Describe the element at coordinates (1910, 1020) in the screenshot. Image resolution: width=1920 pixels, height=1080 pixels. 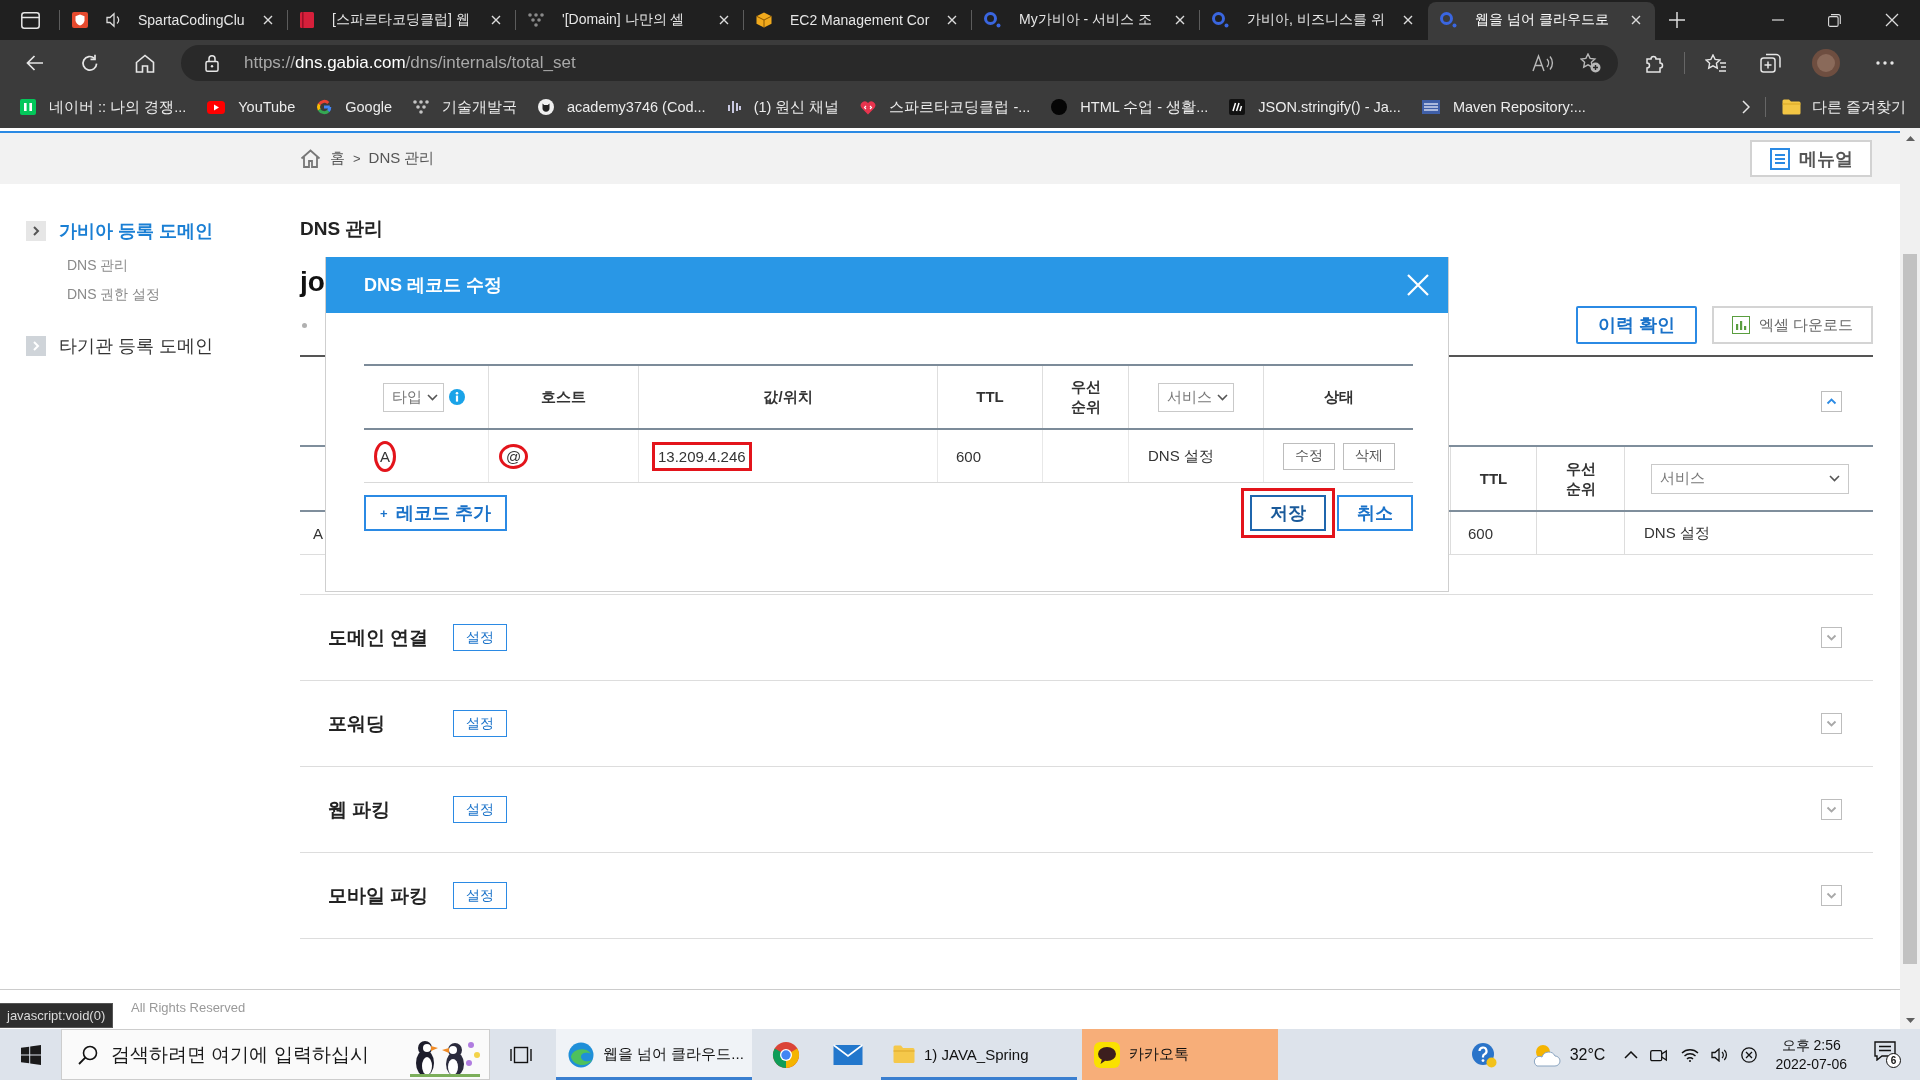
I see `scroll-down-icon` at that location.